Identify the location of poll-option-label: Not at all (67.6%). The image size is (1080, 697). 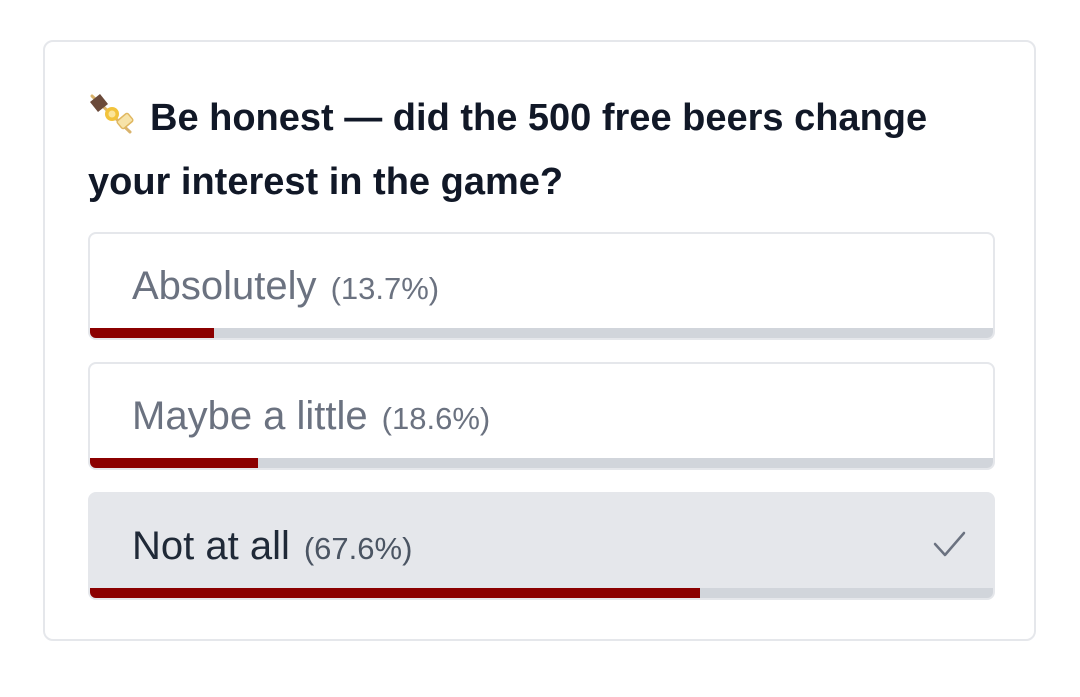
(272, 547).